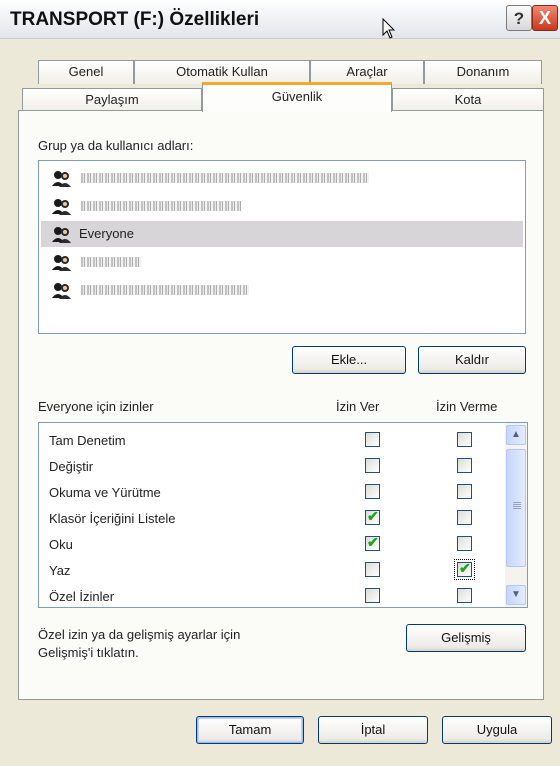 Image resolution: width=560 pixels, height=766 pixels. What do you see at coordinates (472, 360) in the screenshot?
I see `remove-button: Kaldır` at bounding box center [472, 360].